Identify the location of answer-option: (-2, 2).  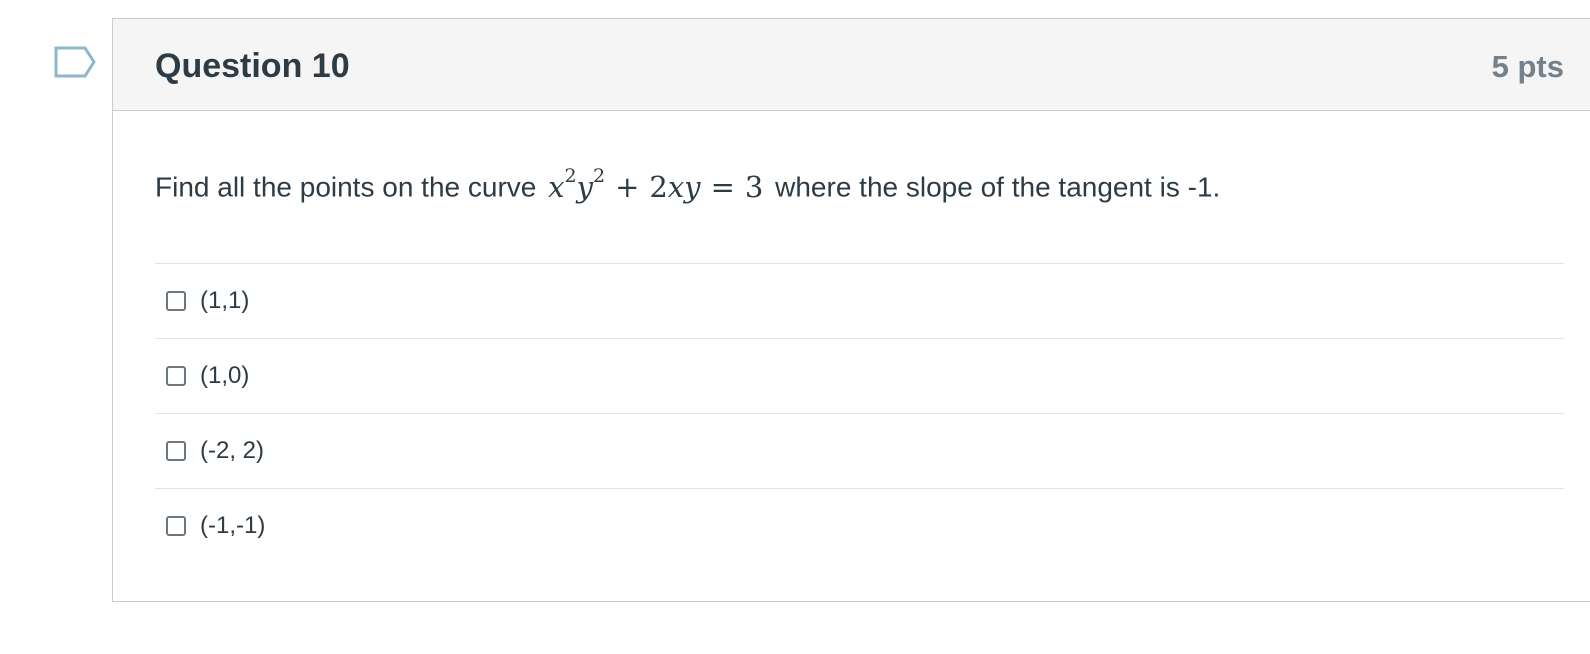
(859, 451).